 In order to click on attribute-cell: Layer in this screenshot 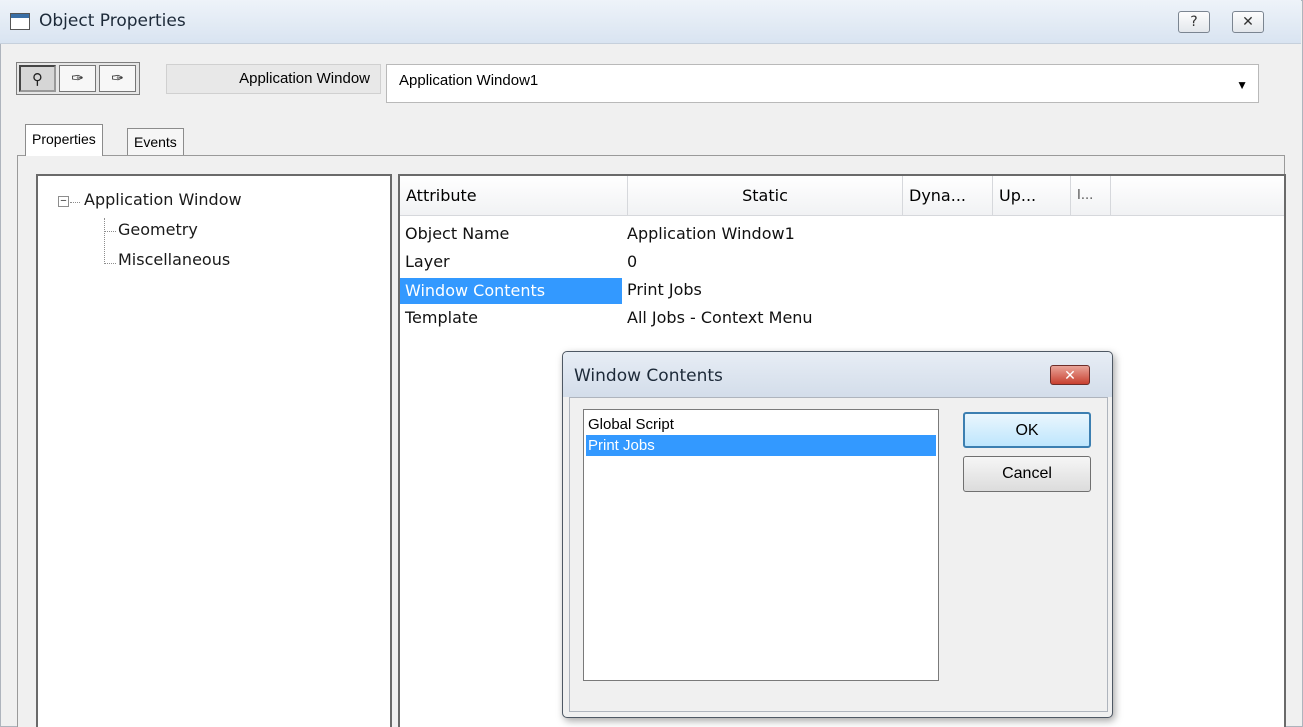, I will do `click(427, 261)`.